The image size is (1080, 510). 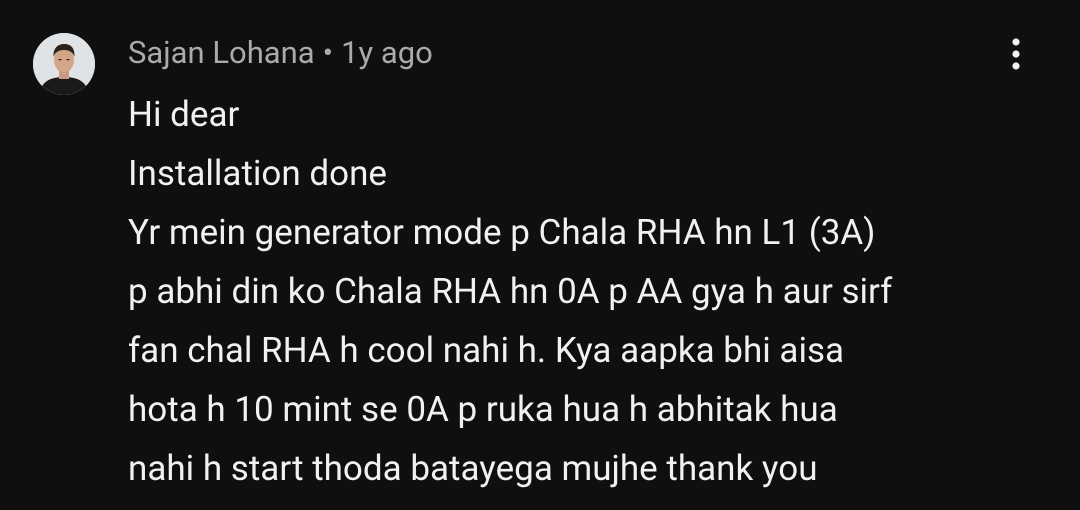 I want to click on comment-header: Sajan Lohana • 1y ago, so click(x=280, y=53).